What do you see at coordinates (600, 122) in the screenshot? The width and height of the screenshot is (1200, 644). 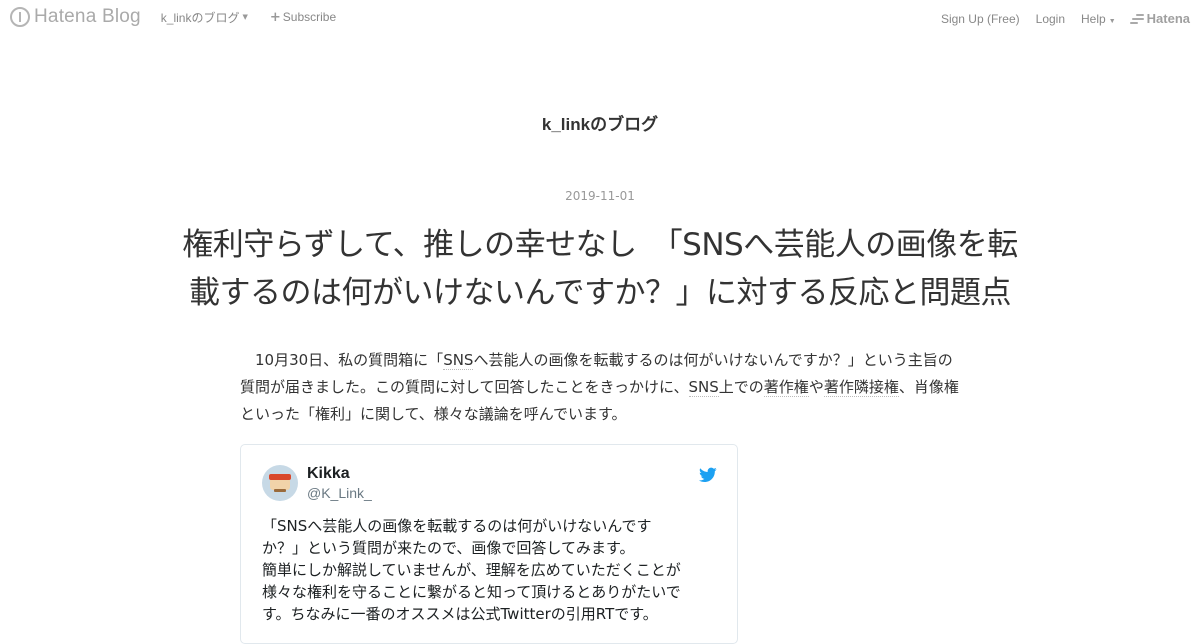 I see `blog-title: k_linkのブログ` at bounding box center [600, 122].